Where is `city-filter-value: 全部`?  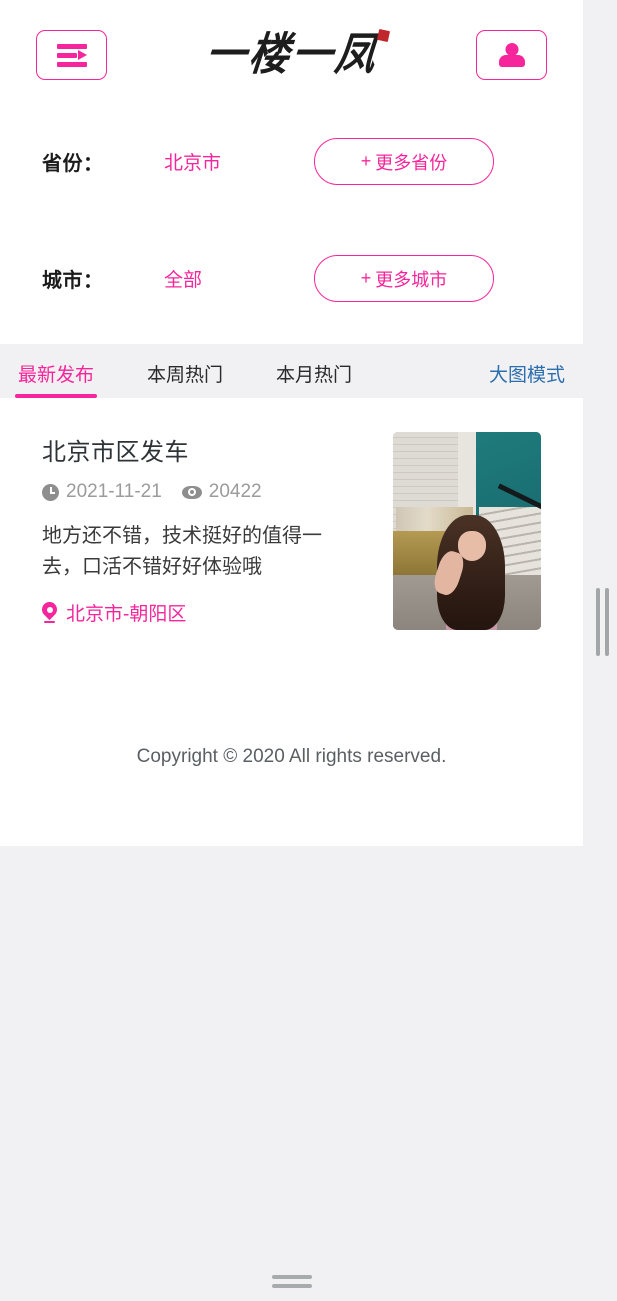 city-filter-value: 全部 is located at coordinates (239, 278).